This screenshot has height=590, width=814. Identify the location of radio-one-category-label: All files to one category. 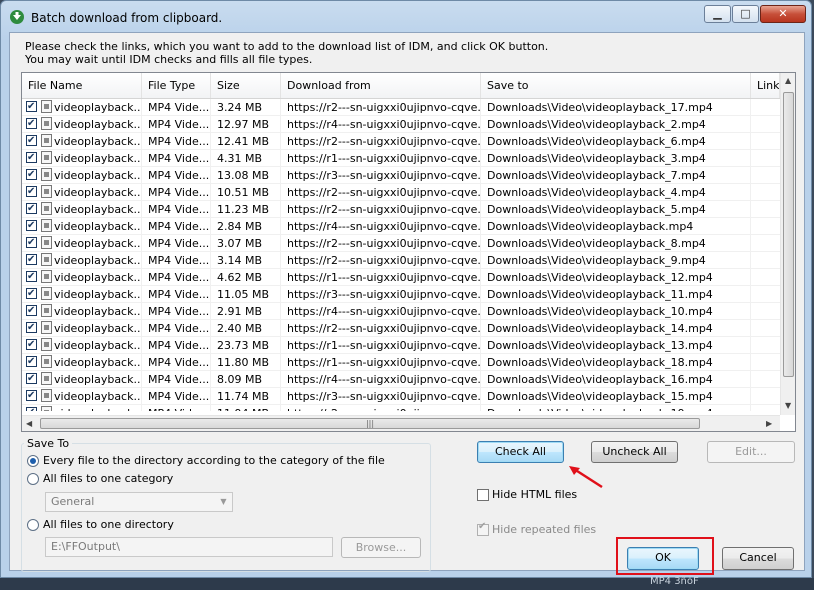
(108, 478).